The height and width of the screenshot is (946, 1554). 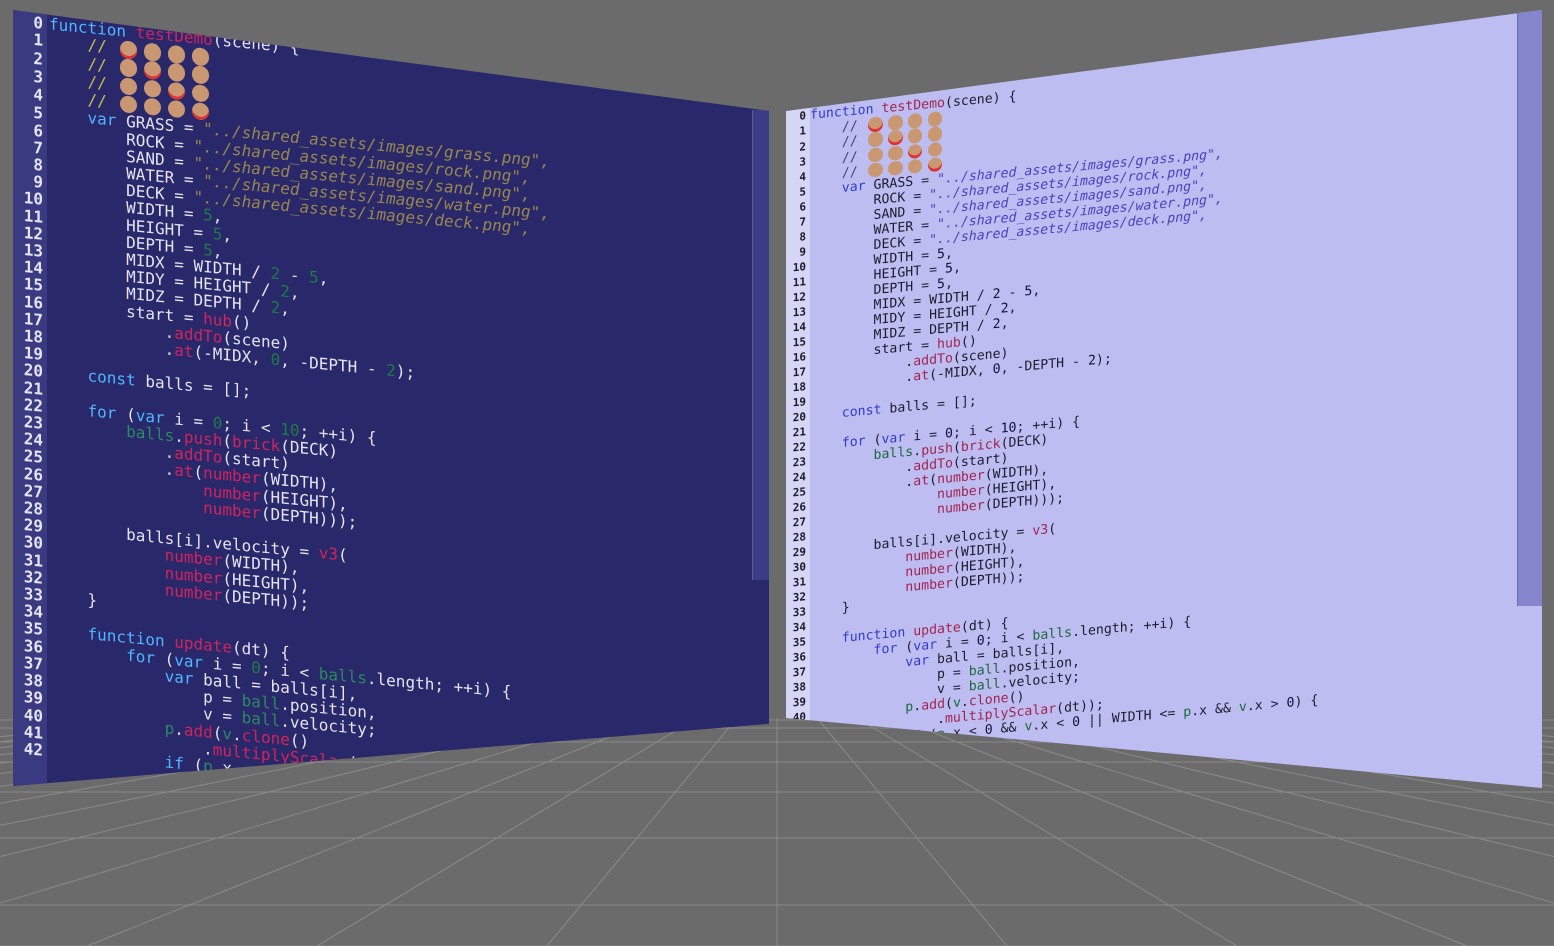 What do you see at coordinates (1266, 705) in the screenshot?
I see `code-token: .x >` at bounding box center [1266, 705].